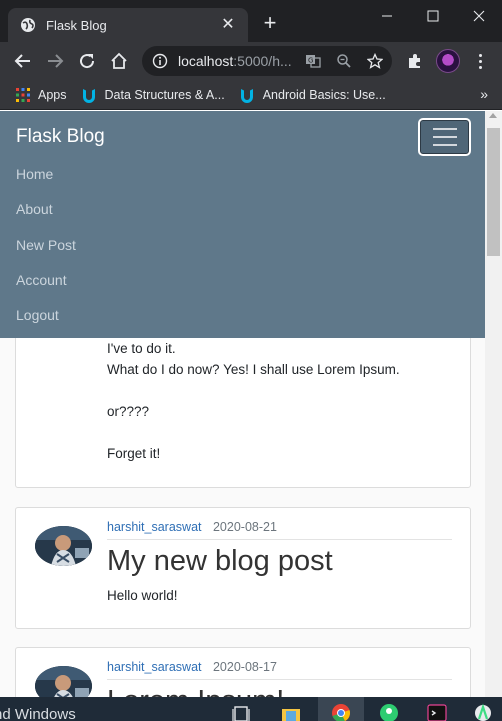  Describe the element at coordinates (415, 61) in the screenshot. I see `extensions-puzzle-icon` at that location.